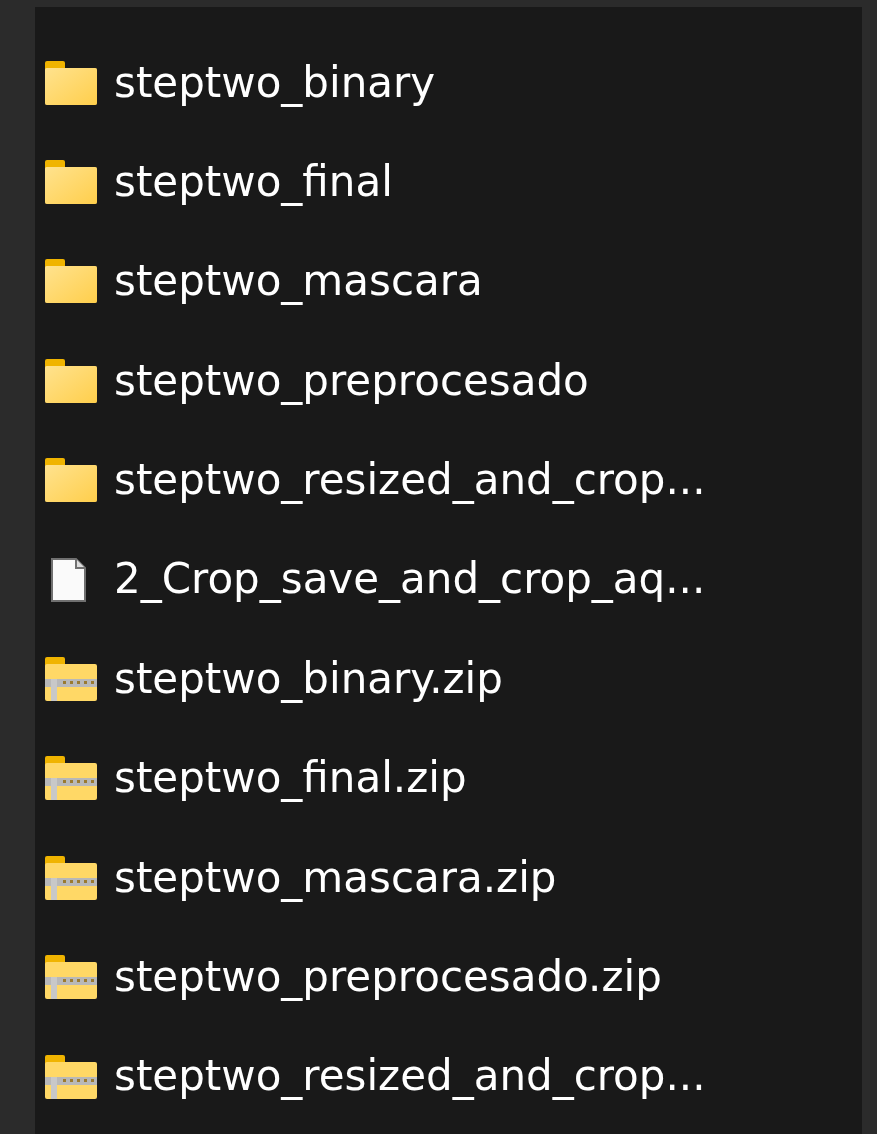 The width and height of the screenshot is (877, 1134). I want to click on file-name: steptwo_binary, so click(275, 82).